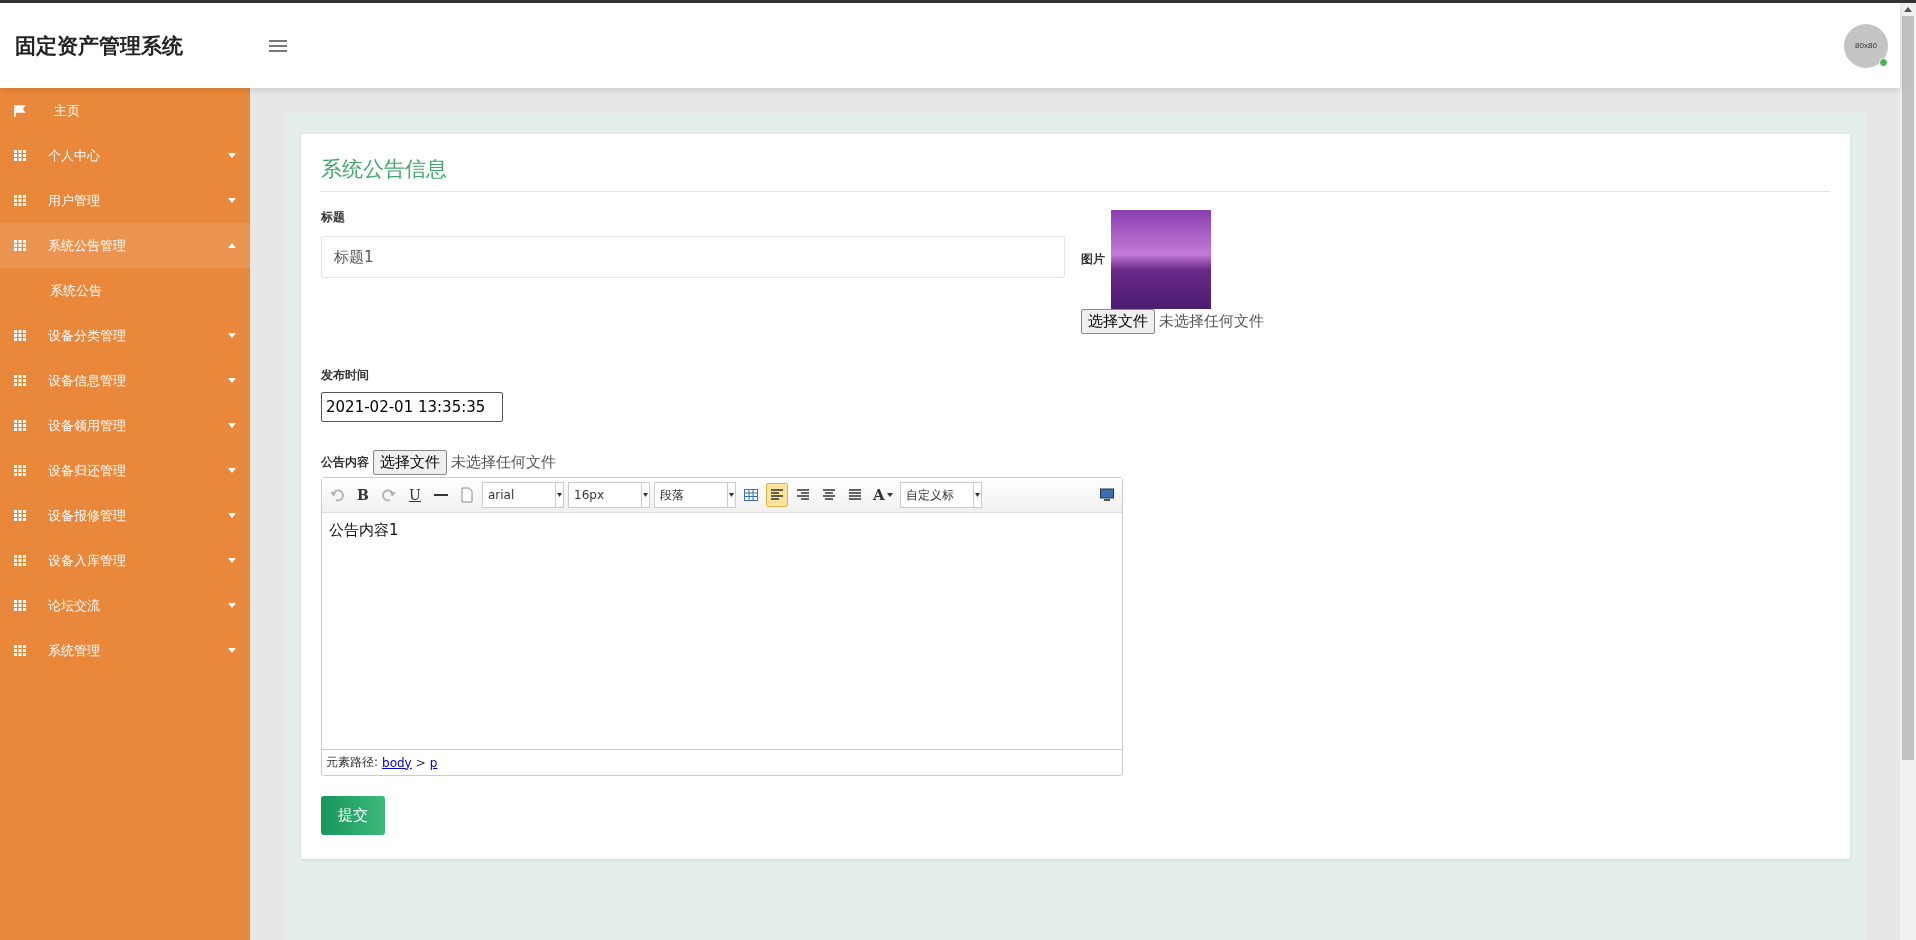 This screenshot has height=940, width=1916. What do you see at coordinates (693, 257) in the screenshot?
I see `title-input: 标题1` at bounding box center [693, 257].